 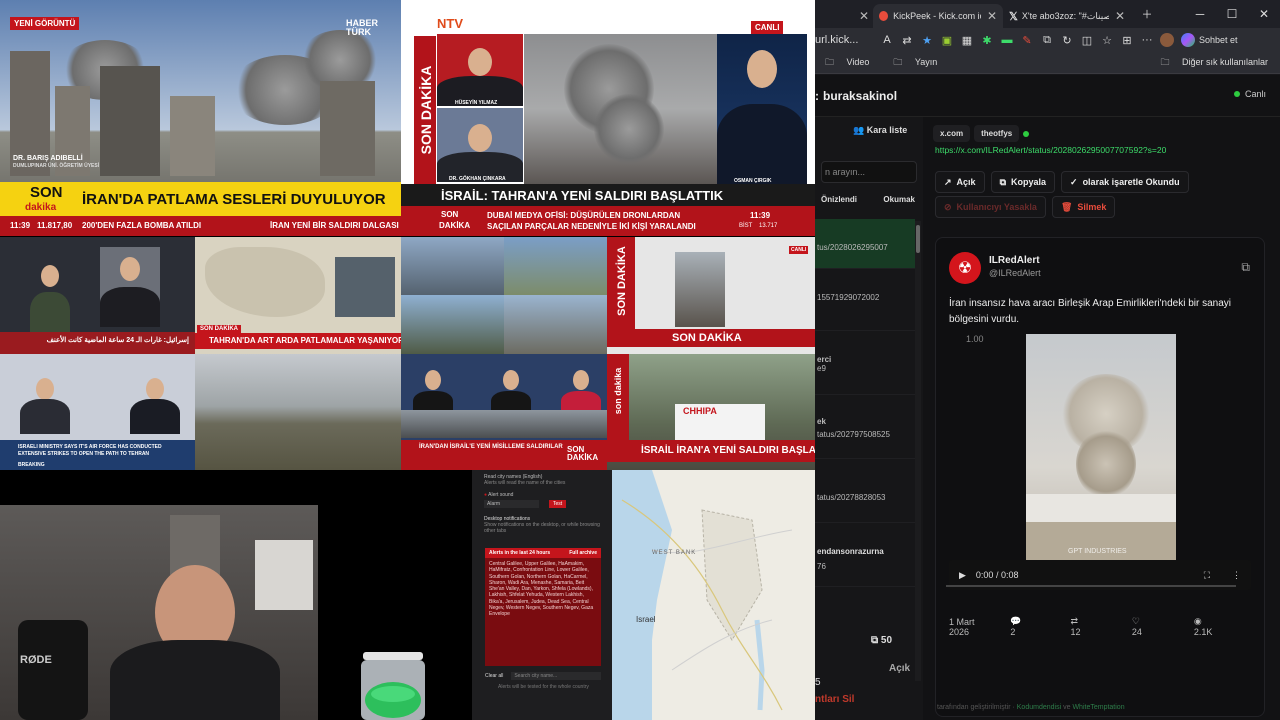 I want to click on mark-read-button: ✓ olarak işaretle Okundu, so click(x=1125, y=182).